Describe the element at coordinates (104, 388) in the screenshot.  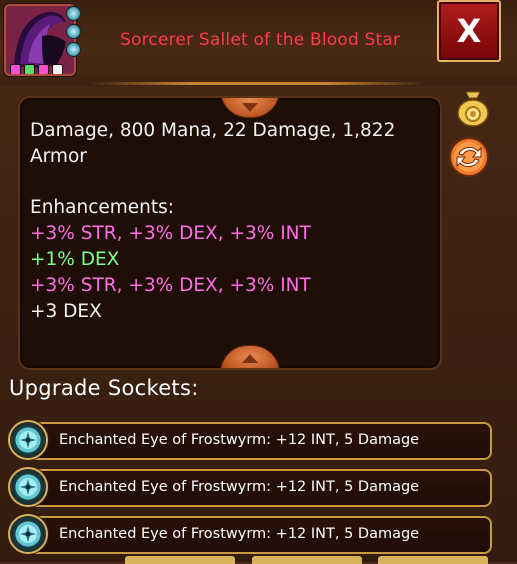
I see `upgrade-sockets-heading: Upgrade Sockets:` at that location.